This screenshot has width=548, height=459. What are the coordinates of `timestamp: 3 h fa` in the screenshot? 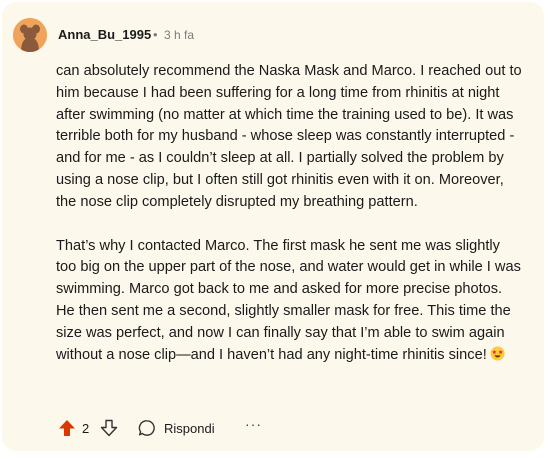 It's located at (179, 35).